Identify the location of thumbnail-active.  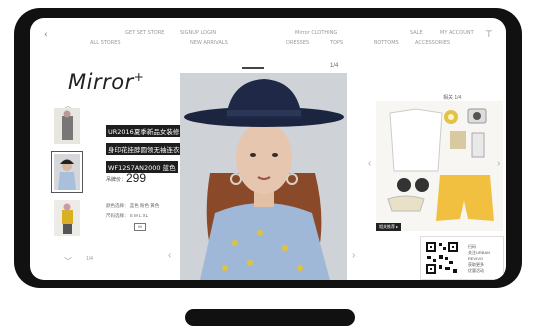
(67, 172).